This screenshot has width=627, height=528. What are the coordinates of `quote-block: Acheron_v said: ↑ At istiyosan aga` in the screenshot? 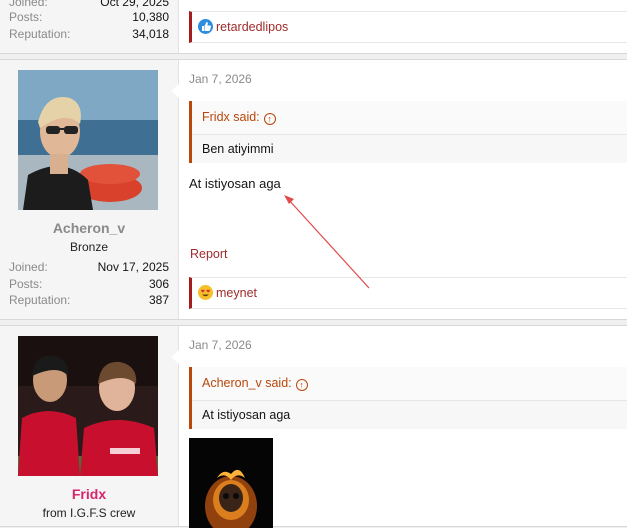 It's located at (408, 398).